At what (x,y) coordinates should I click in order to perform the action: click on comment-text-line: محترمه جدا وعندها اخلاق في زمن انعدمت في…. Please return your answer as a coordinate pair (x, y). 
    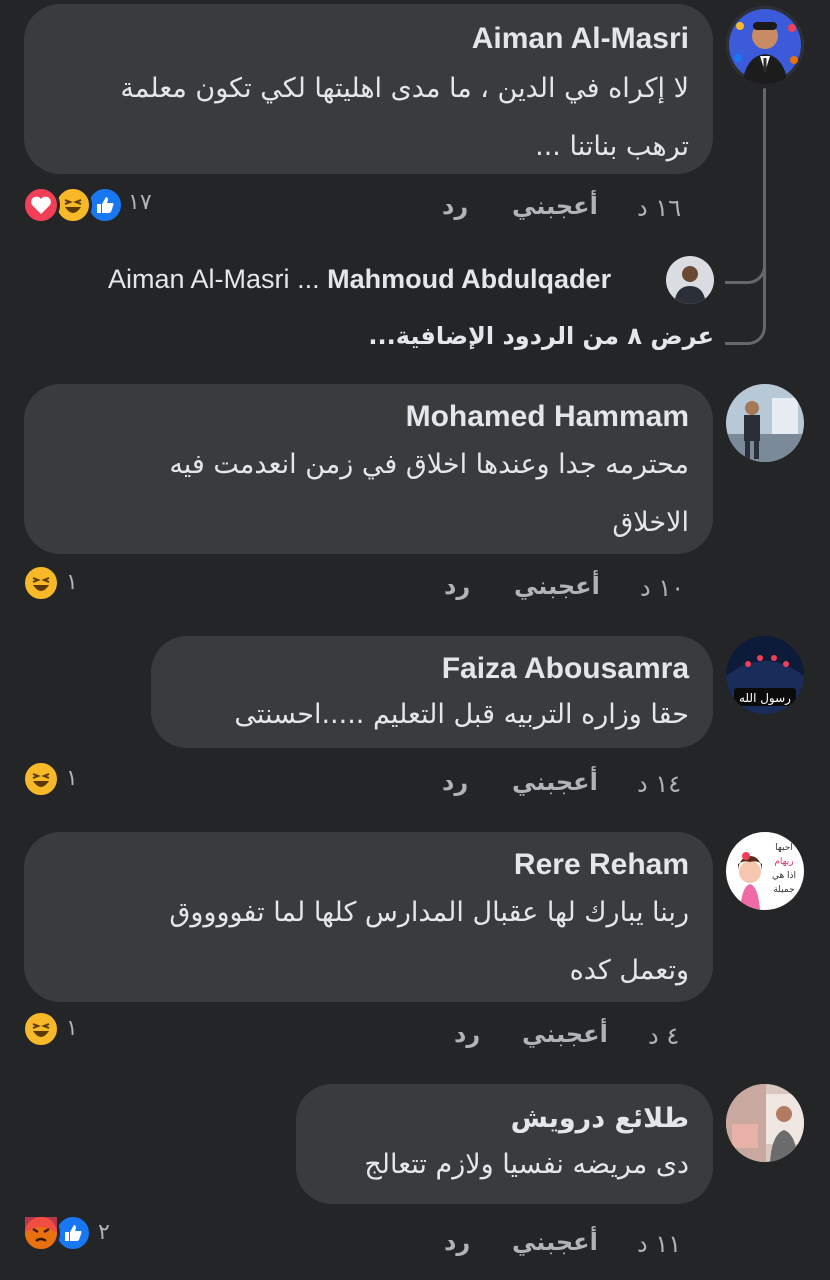
    Looking at the image, I should click on (429, 464).